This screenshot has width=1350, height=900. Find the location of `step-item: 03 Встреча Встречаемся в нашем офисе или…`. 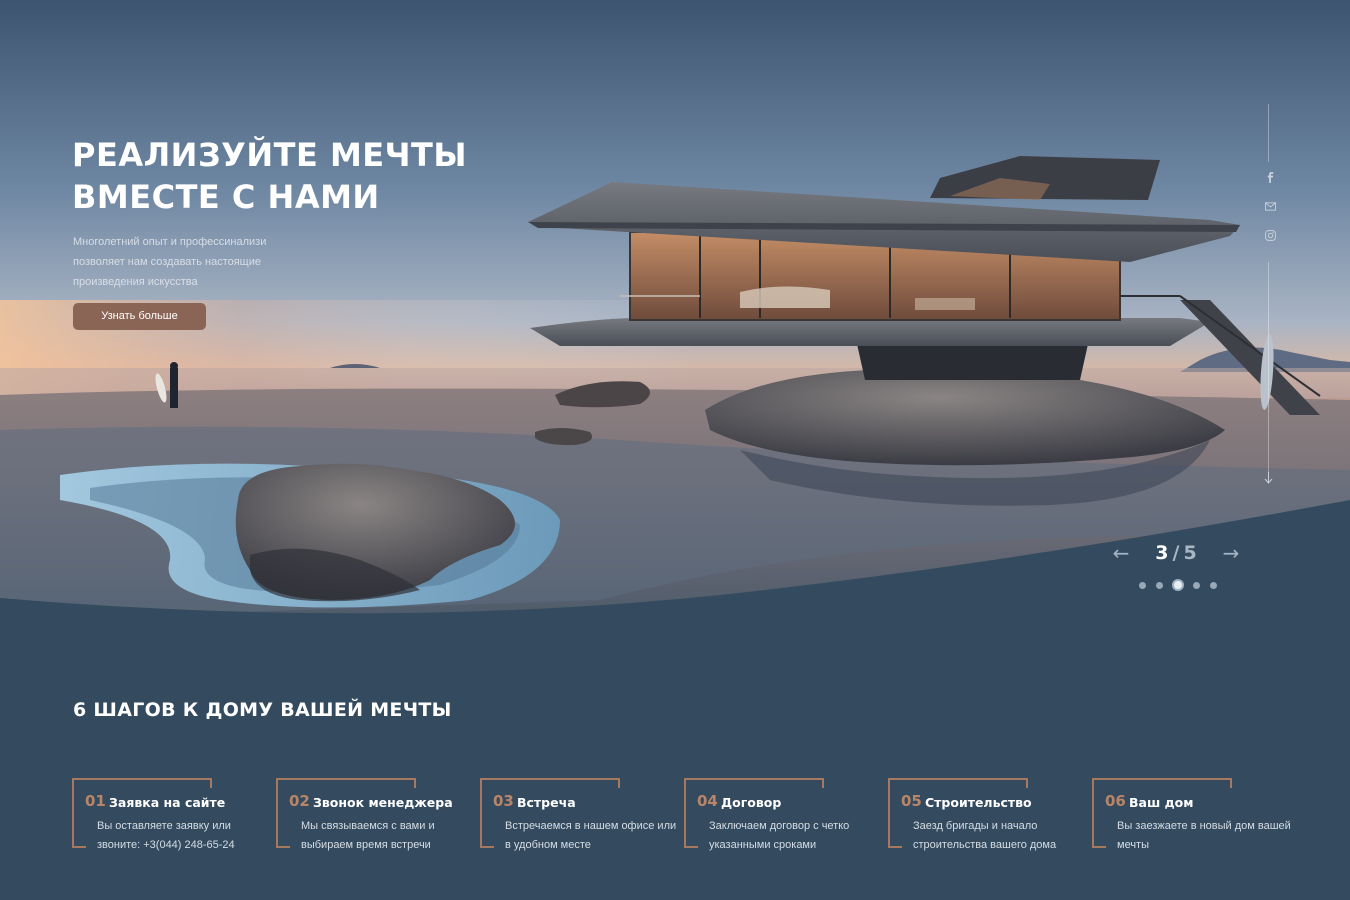

step-item: 03 Встреча Встречаемся в нашем офисе или… is located at coordinates (578, 814).